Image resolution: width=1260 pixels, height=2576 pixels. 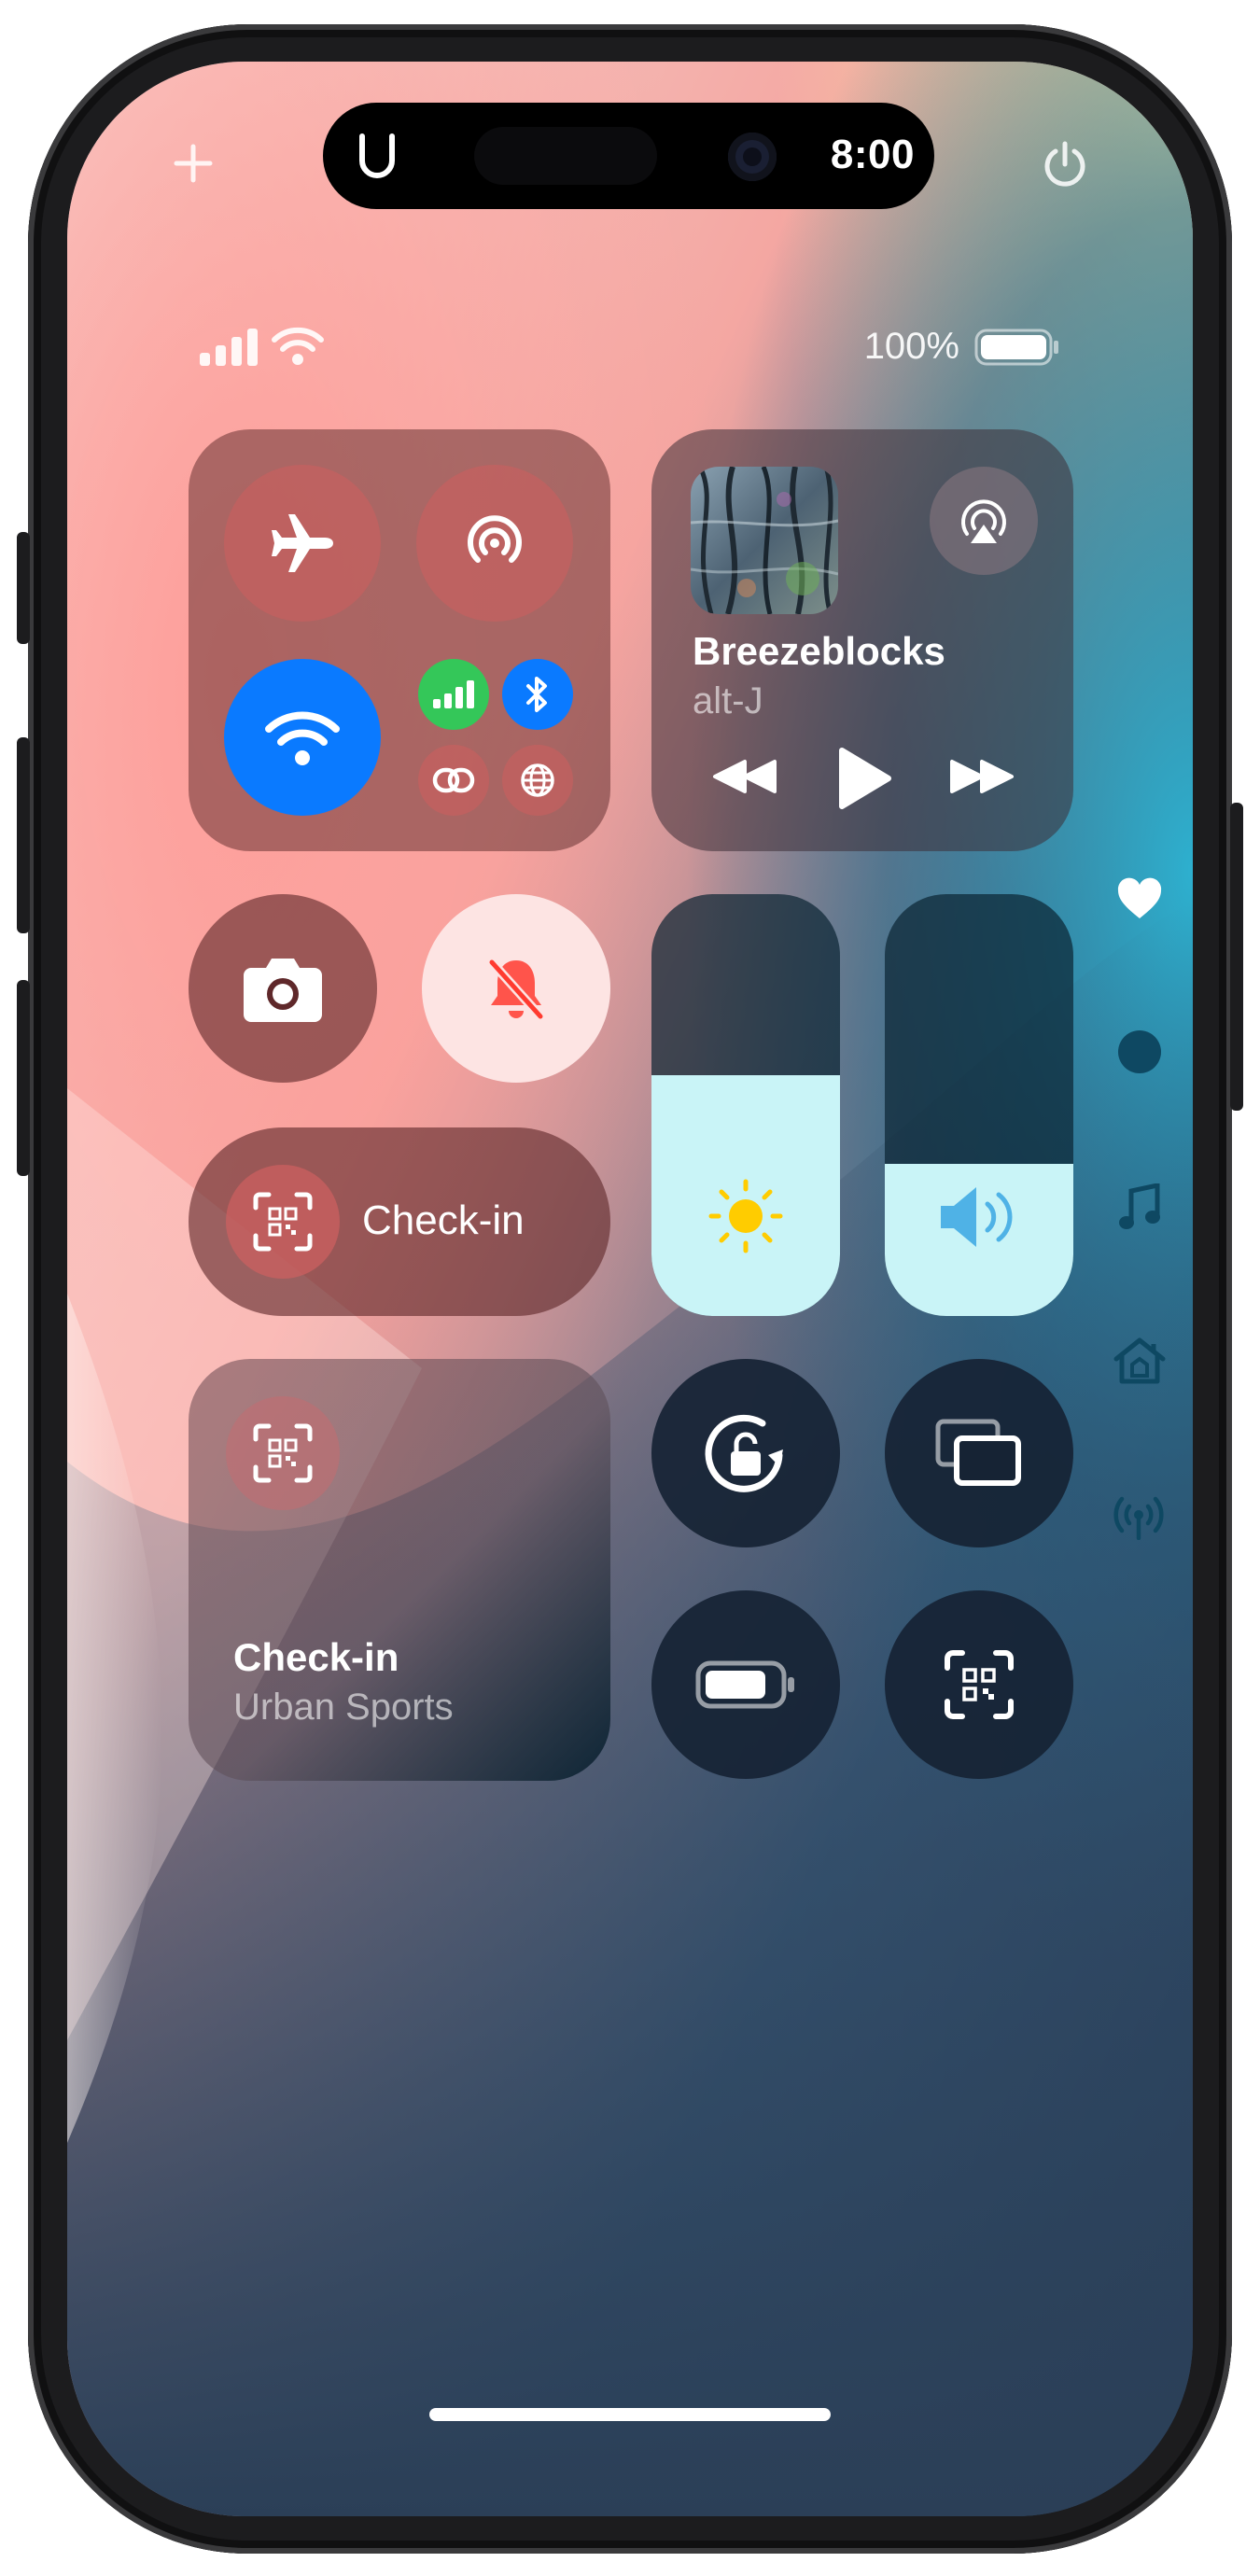 What do you see at coordinates (630, 2414) in the screenshot?
I see `home-indicator` at bounding box center [630, 2414].